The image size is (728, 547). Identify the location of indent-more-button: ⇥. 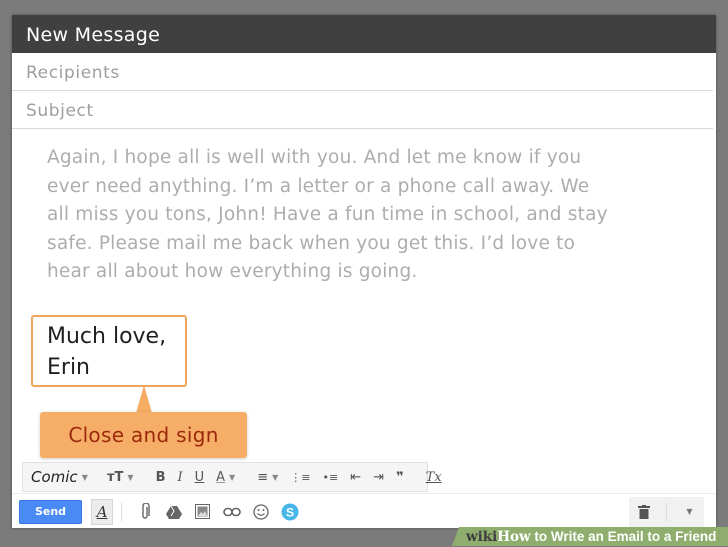
(378, 477).